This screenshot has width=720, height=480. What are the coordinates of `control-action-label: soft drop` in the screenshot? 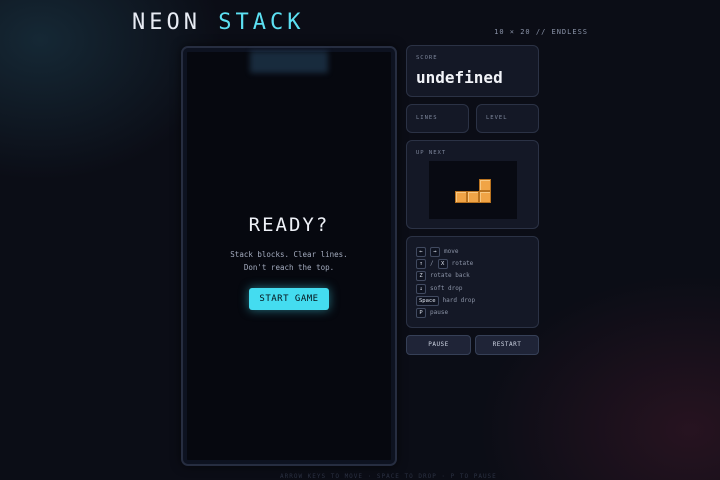 It's located at (446, 288).